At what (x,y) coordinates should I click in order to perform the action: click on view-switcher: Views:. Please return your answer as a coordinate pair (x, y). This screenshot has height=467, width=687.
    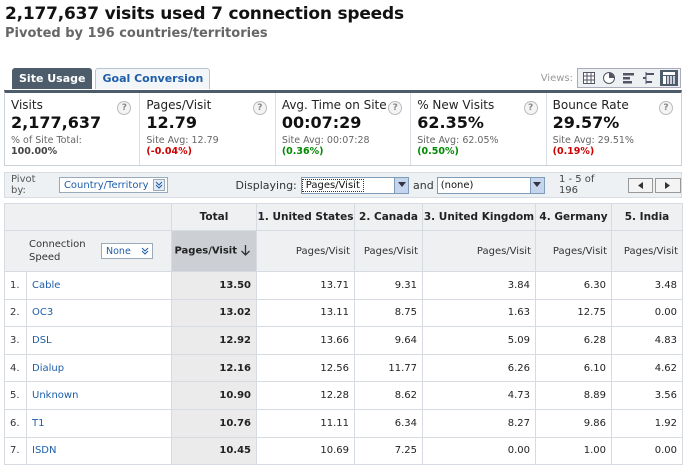
    Looking at the image, I should click on (611, 78).